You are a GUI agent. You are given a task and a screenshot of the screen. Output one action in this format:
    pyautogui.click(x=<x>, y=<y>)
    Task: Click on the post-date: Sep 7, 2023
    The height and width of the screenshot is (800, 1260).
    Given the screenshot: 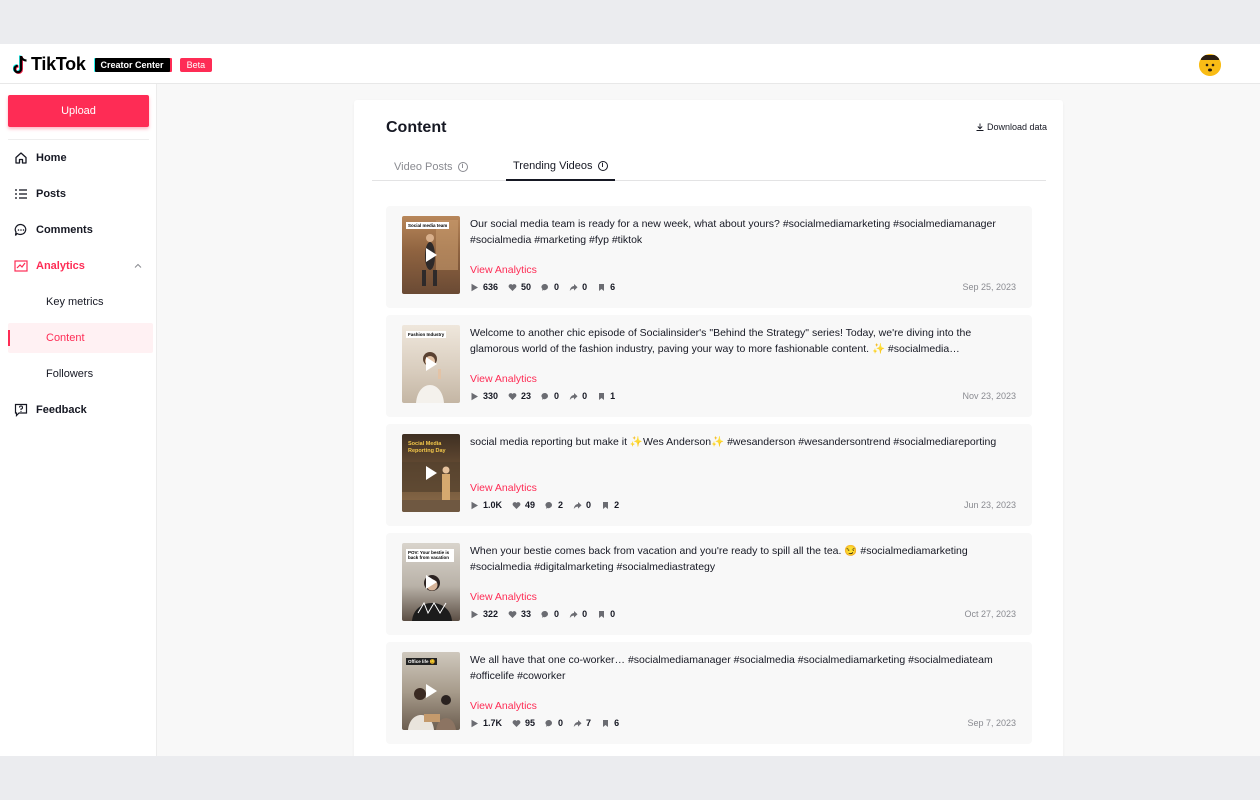 What is the action you would take?
    pyautogui.click(x=991, y=723)
    